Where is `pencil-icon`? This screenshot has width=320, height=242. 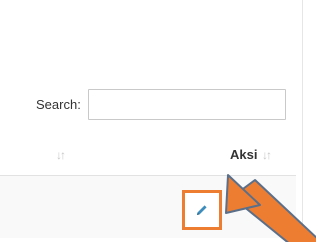
pencil-icon is located at coordinates (202, 210).